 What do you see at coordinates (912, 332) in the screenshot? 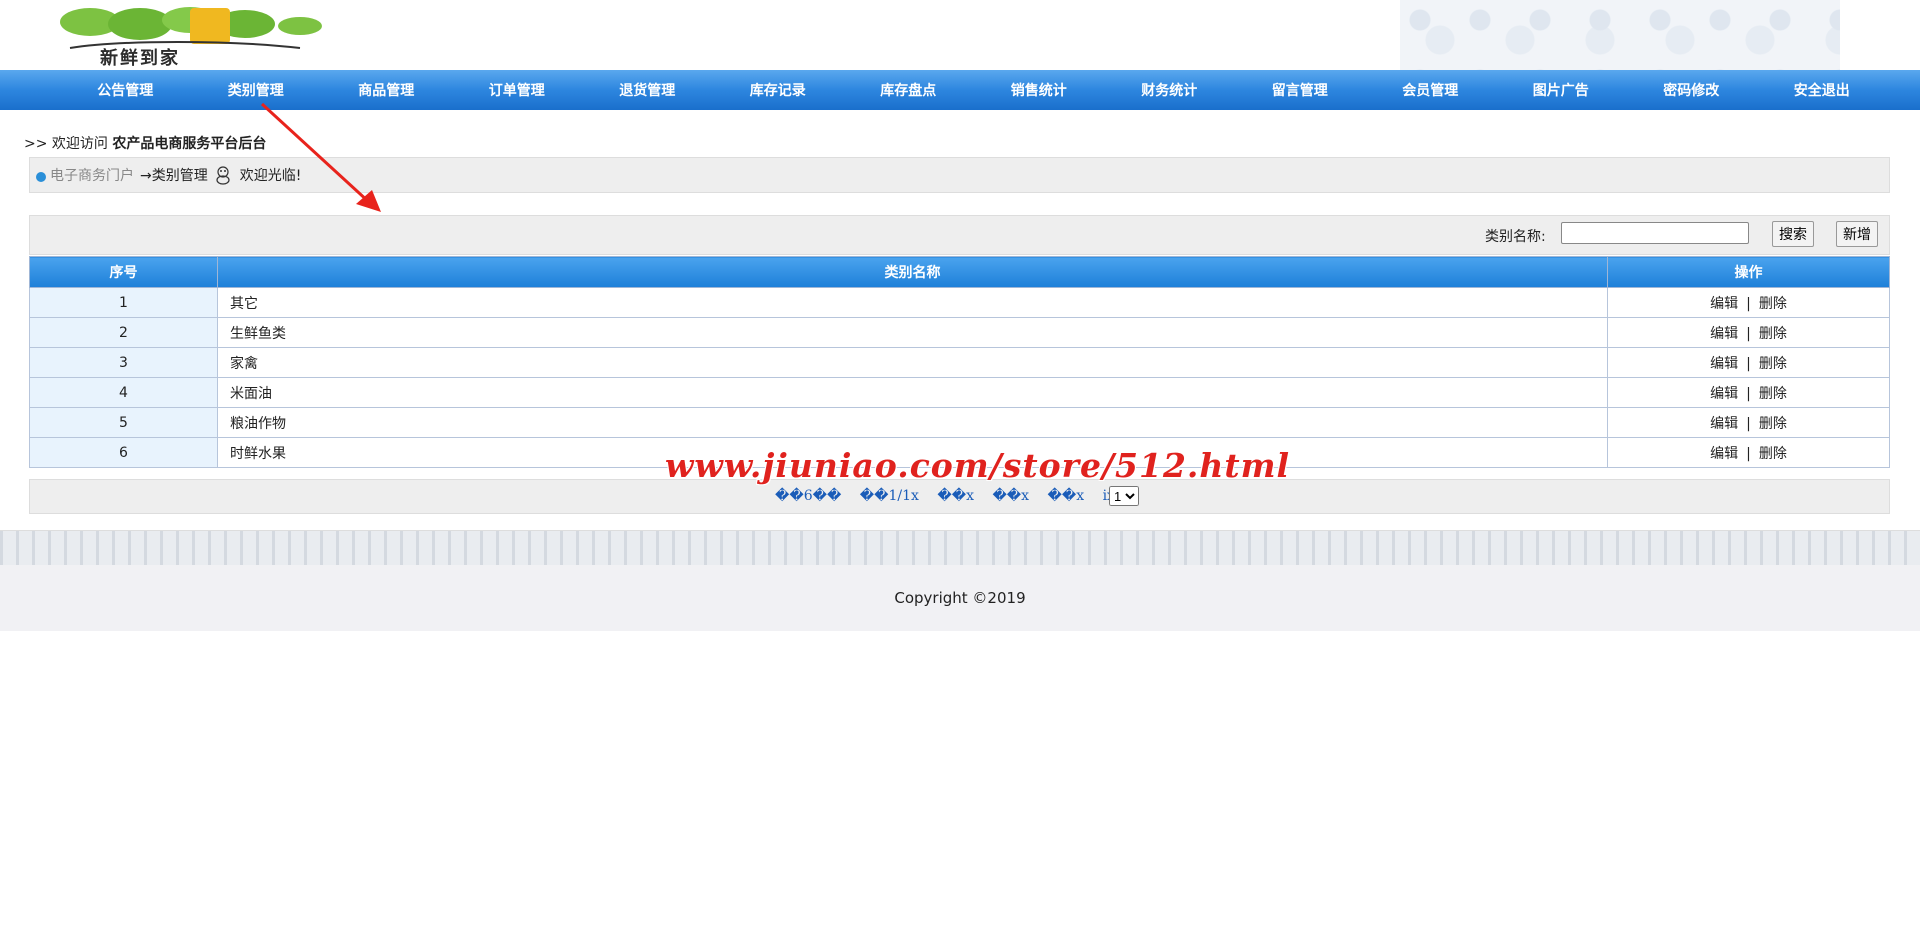
I see `row-name: 生鲜鱼类` at bounding box center [912, 332].